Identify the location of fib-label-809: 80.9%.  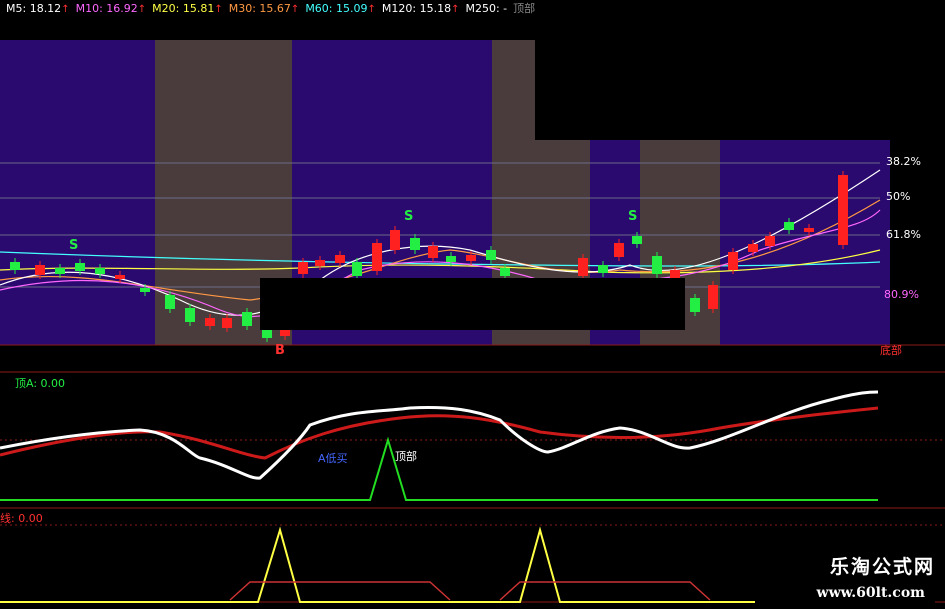
(901, 294).